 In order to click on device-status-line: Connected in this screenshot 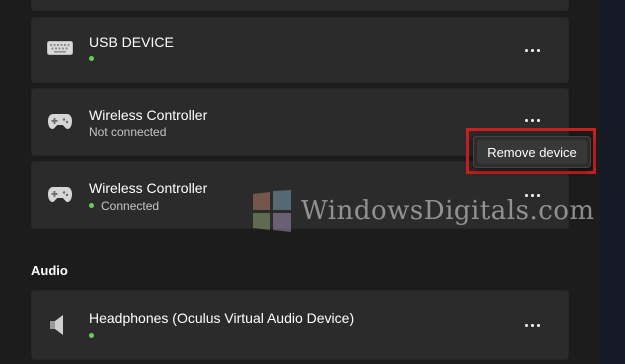, I will do `click(124, 206)`.